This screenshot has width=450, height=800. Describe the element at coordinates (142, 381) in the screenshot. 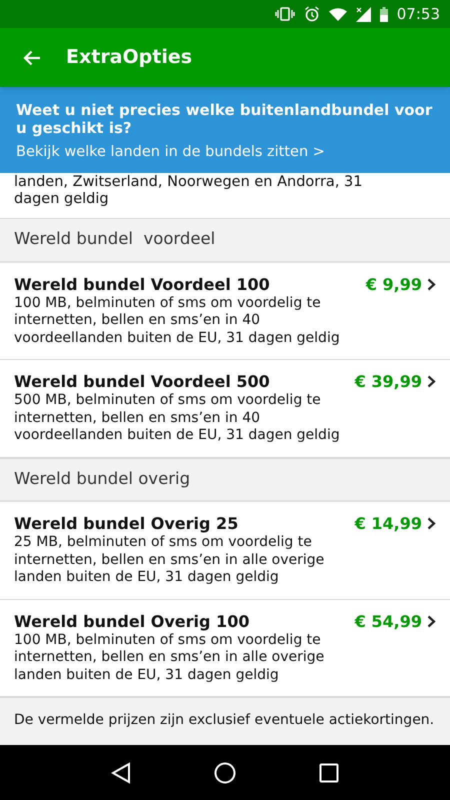

I see `bundle-title: Wereld bundel Voordeel 500` at that location.